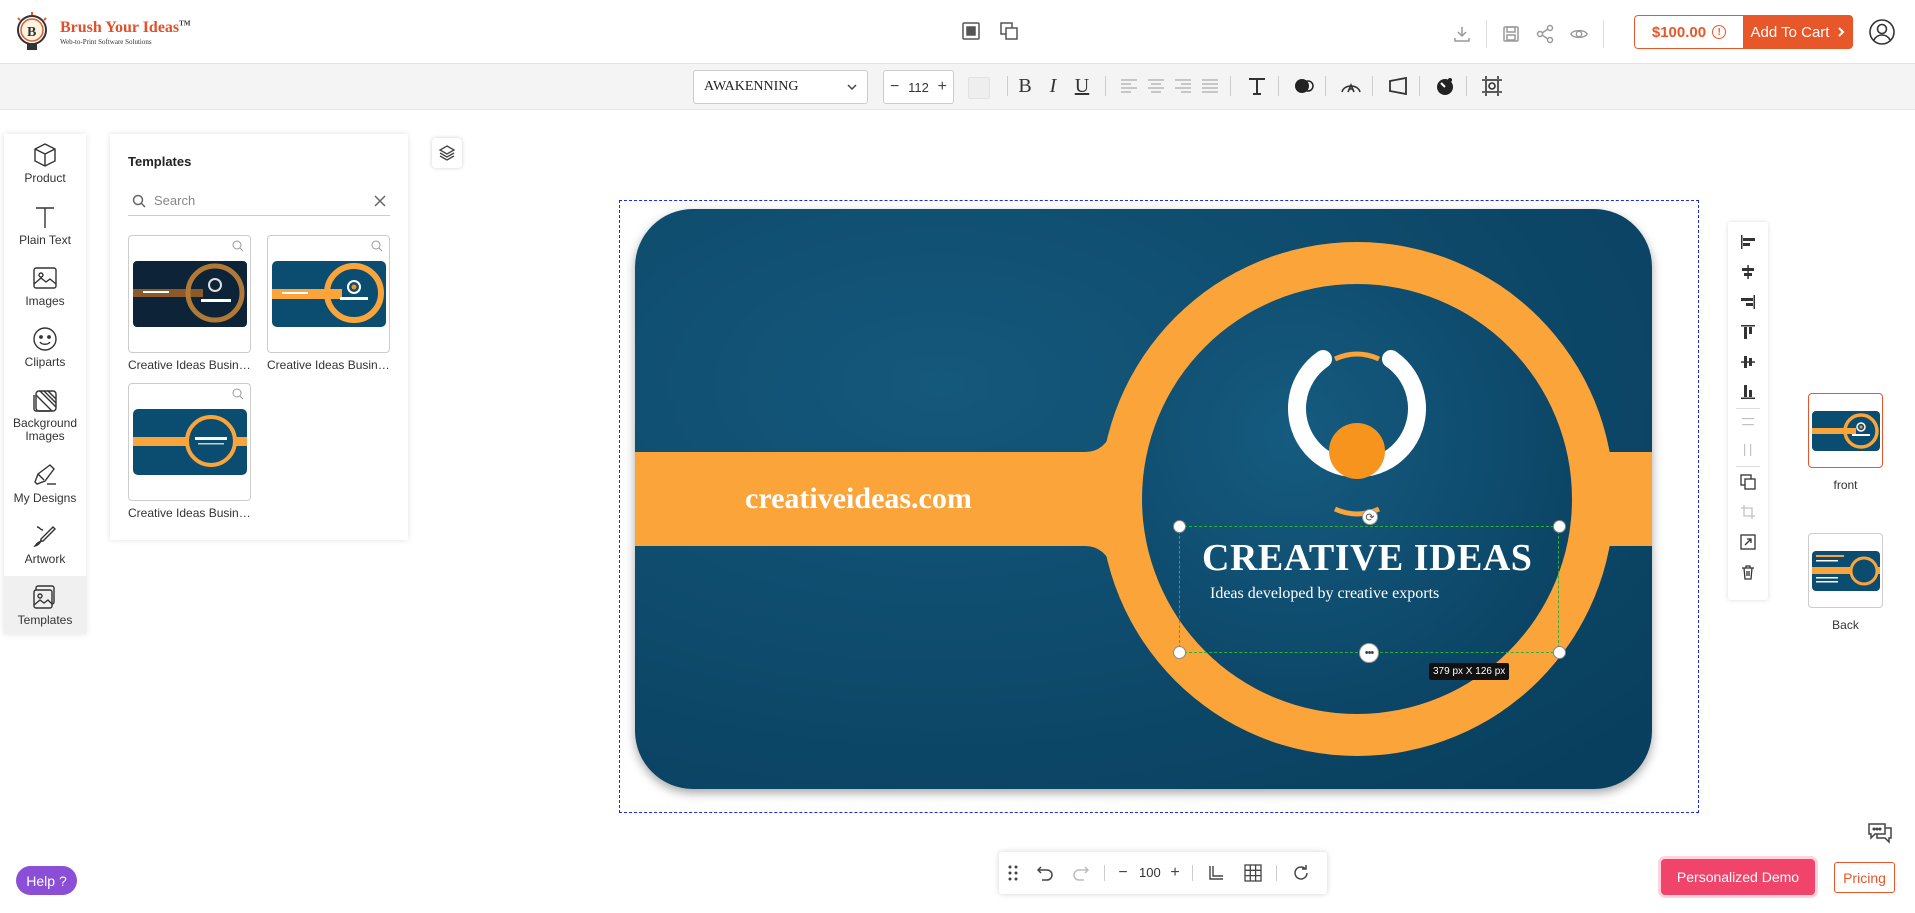  What do you see at coordinates (1053, 86) in the screenshot?
I see `italic-button: I` at bounding box center [1053, 86].